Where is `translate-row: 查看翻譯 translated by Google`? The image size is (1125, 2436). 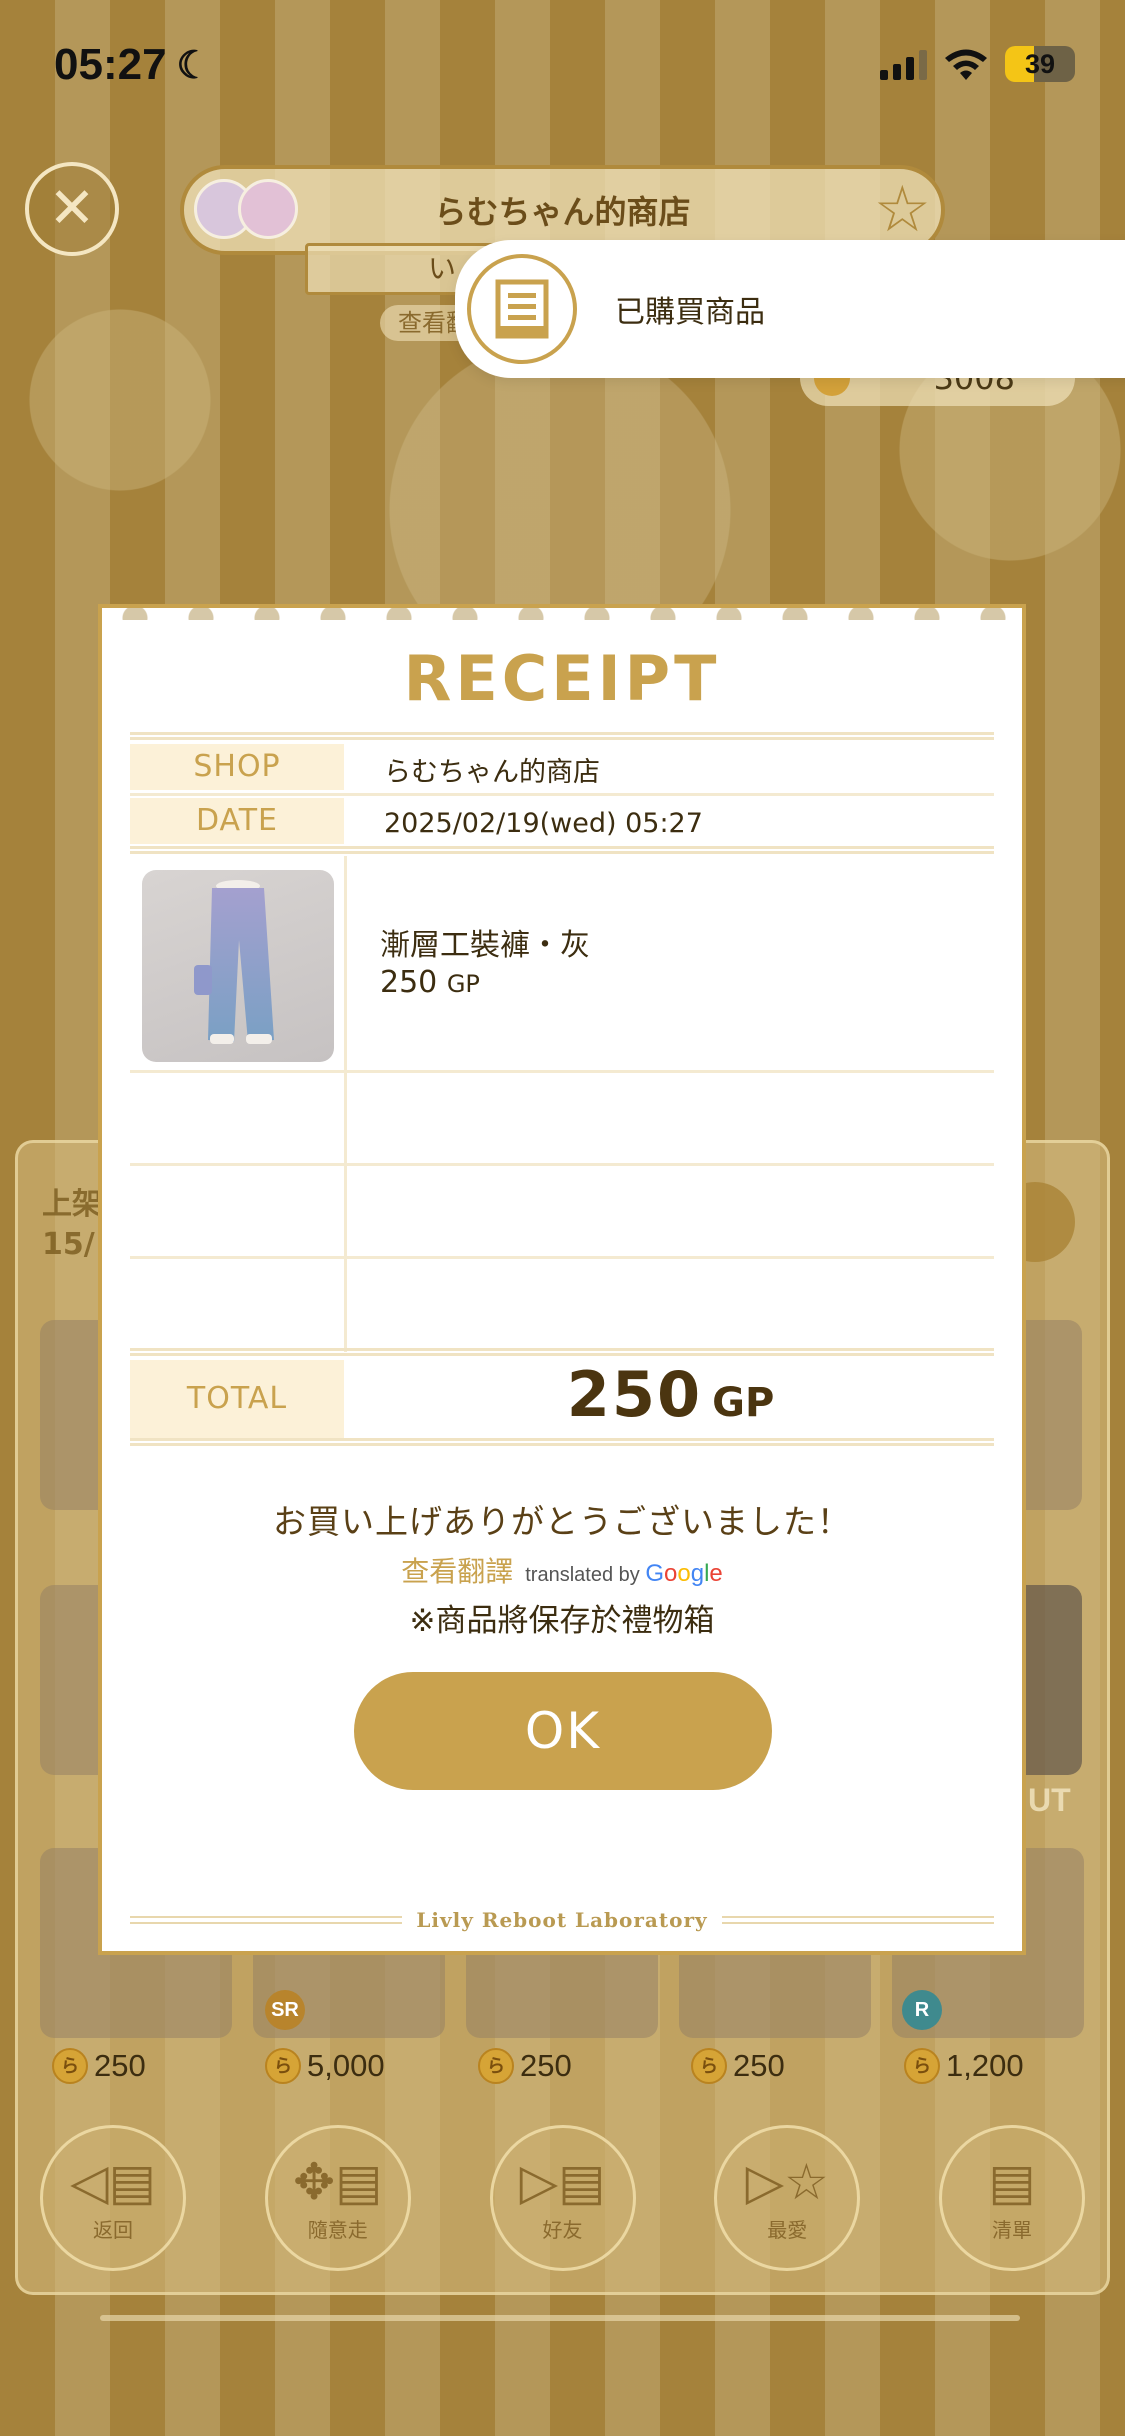 translate-row: 查看翻譯 translated by Google is located at coordinates (562, 1570).